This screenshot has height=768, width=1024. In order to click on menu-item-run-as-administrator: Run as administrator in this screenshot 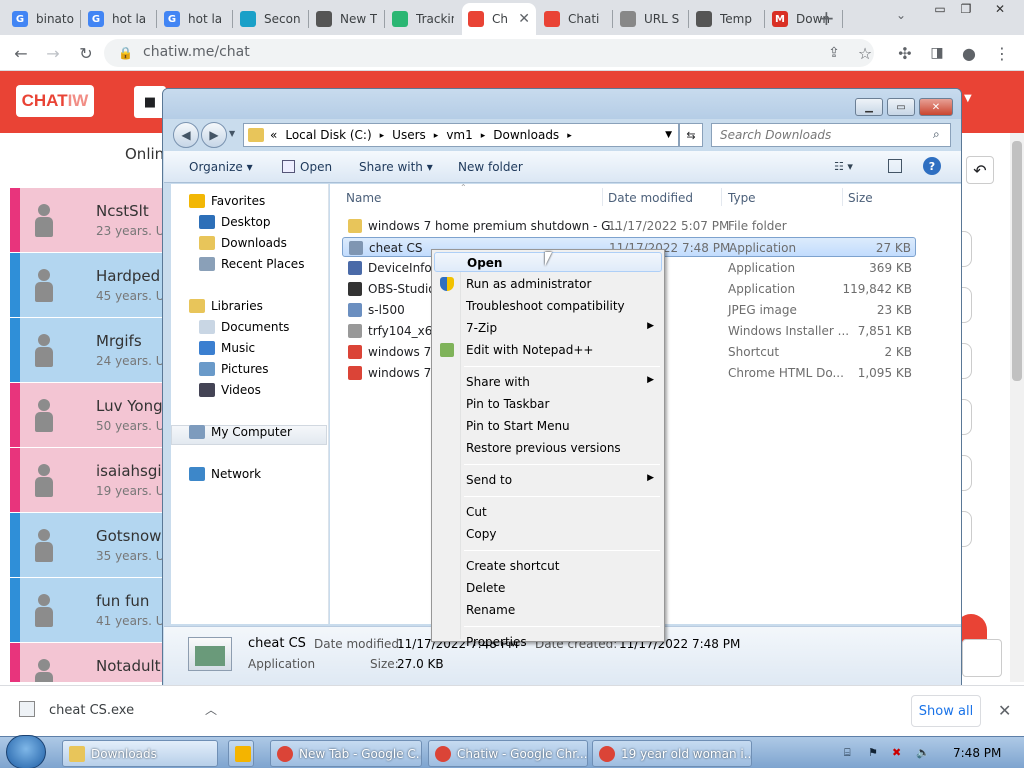, I will do `click(548, 284)`.